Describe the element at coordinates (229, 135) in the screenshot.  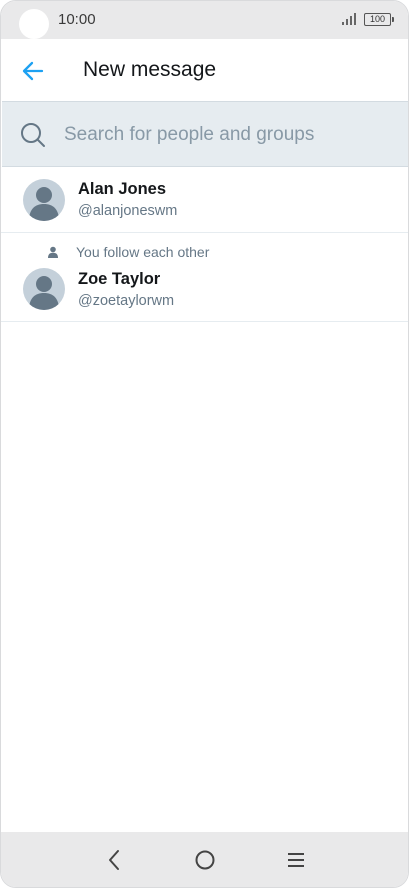
I see `search-input` at that location.